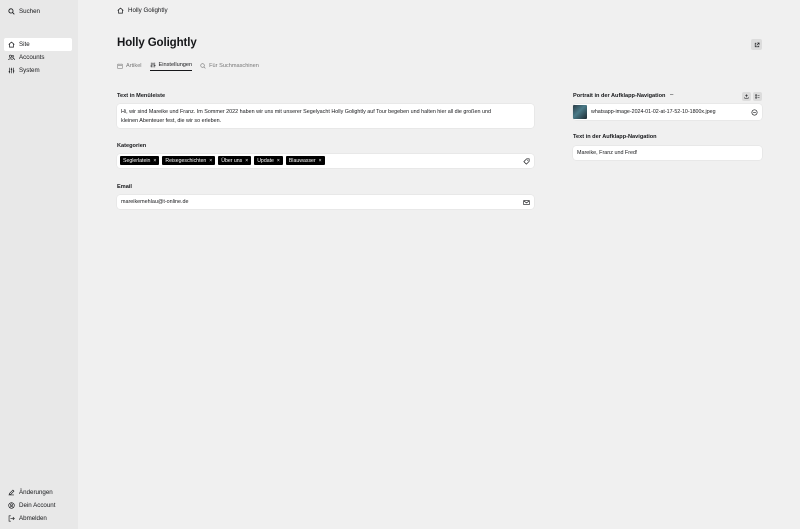 The height and width of the screenshot is (529, 800). What do you see at coordinates (33, 518) in the screenshot?
I see `sidebar-item-label: Abmelden` at bounding box center [33, 518].